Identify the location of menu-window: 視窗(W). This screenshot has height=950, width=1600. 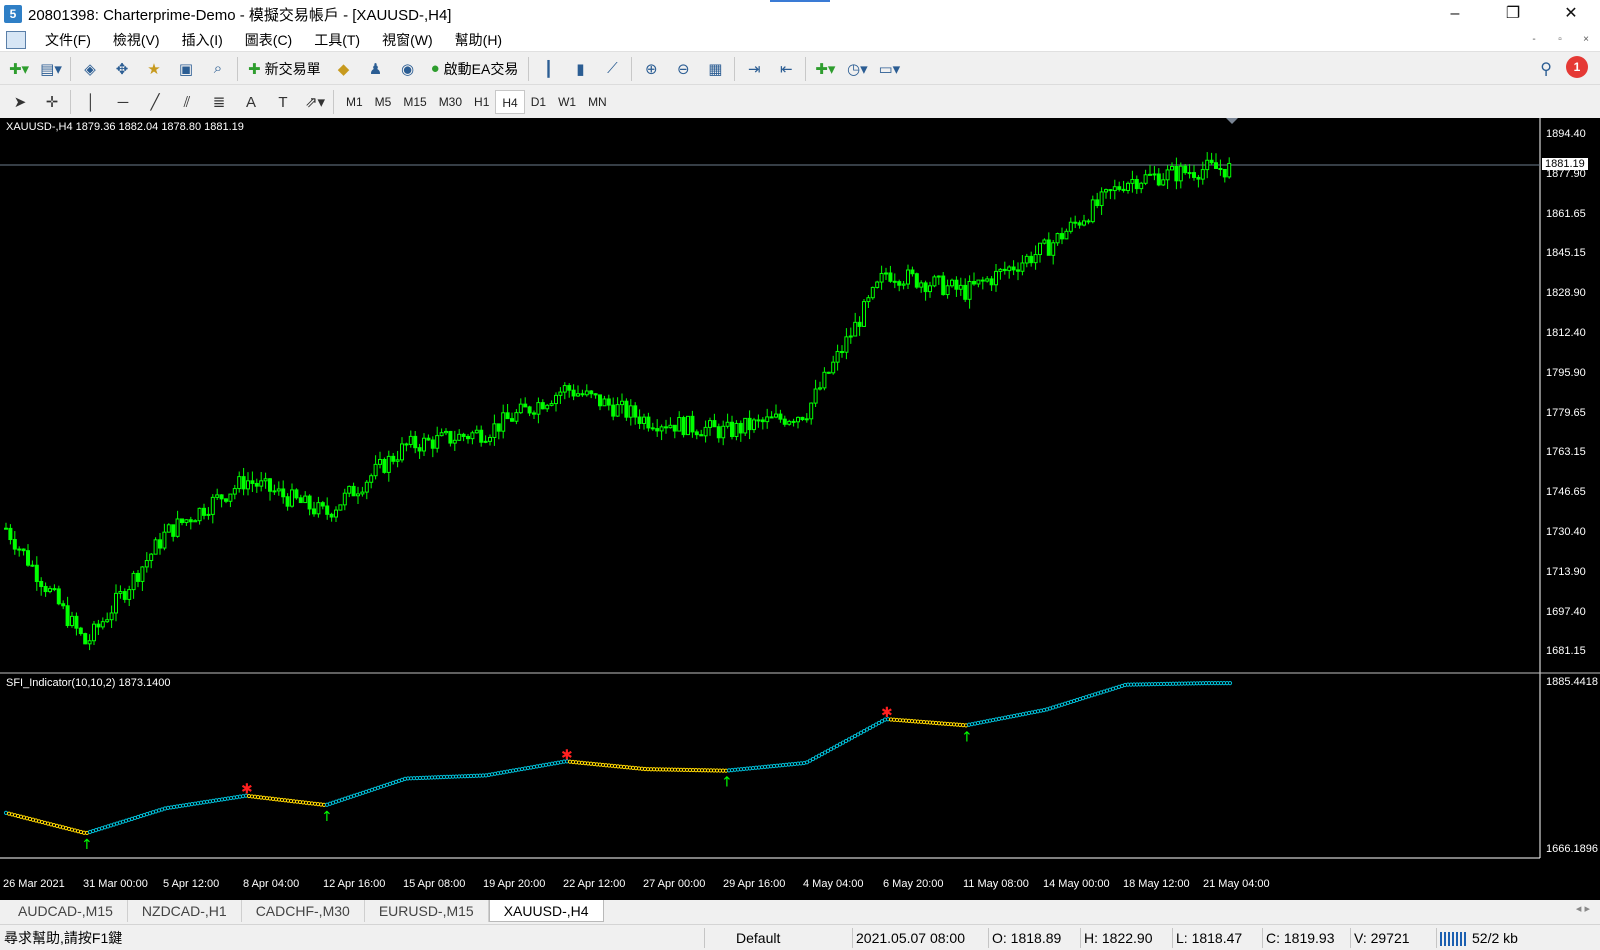
(407, 40).